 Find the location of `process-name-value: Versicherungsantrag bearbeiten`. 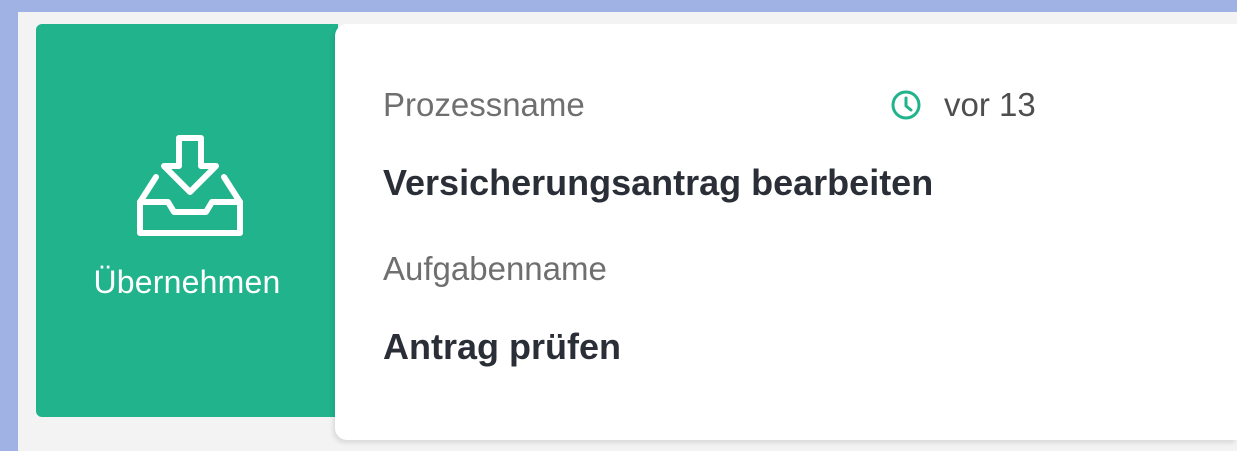

process-name-value: Versicherungsantrag bearbeiten is located at coordinates (658, 182).